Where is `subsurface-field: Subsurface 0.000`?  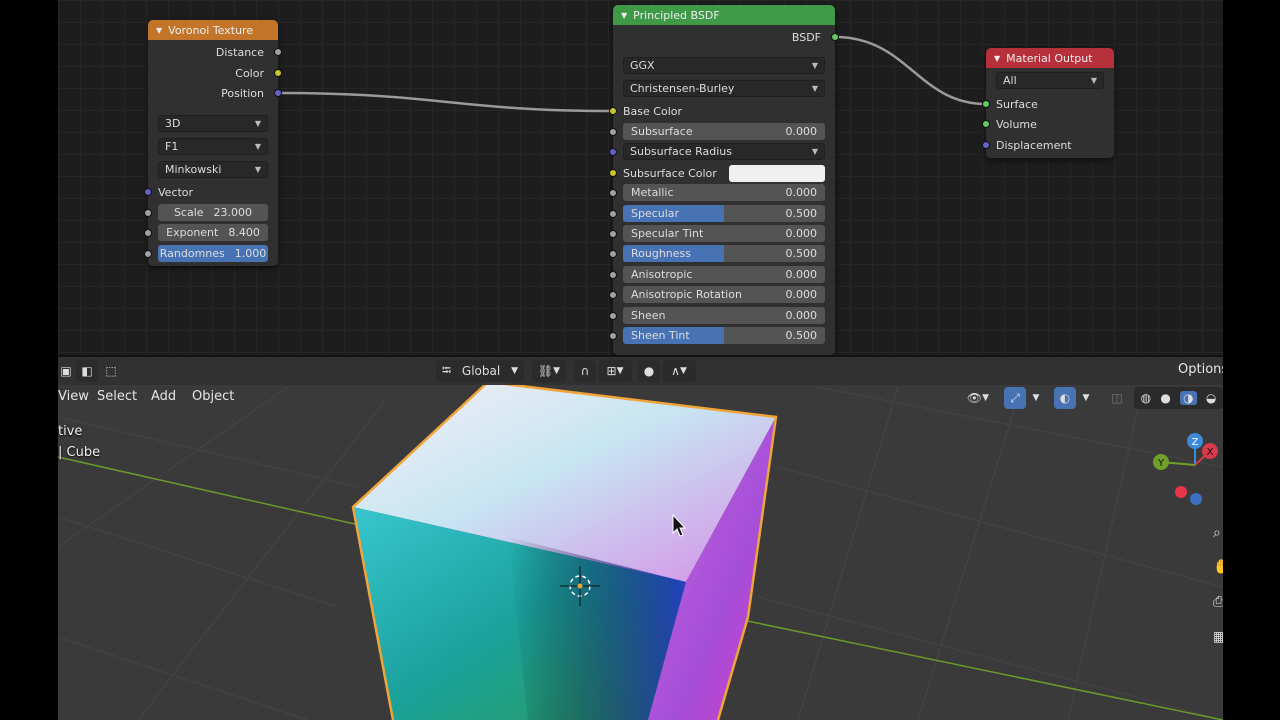
subsurface-field: Subsurface 0.000 is located at coordinates (724, 131).